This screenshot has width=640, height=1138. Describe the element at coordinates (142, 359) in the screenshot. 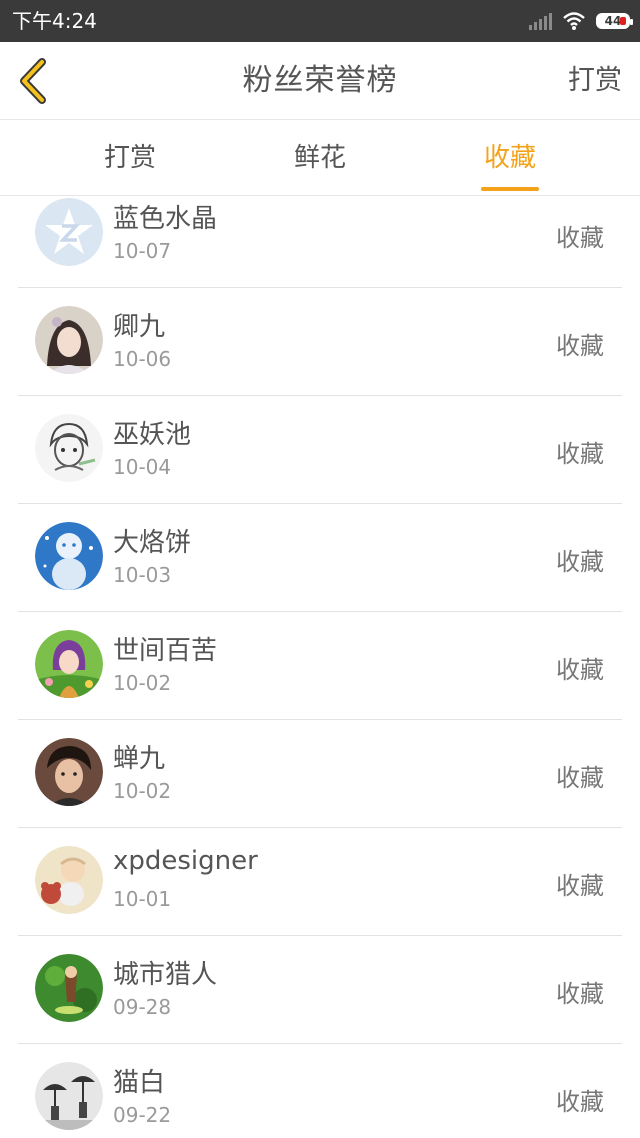

I see `fan-date: 10-06` at that location.